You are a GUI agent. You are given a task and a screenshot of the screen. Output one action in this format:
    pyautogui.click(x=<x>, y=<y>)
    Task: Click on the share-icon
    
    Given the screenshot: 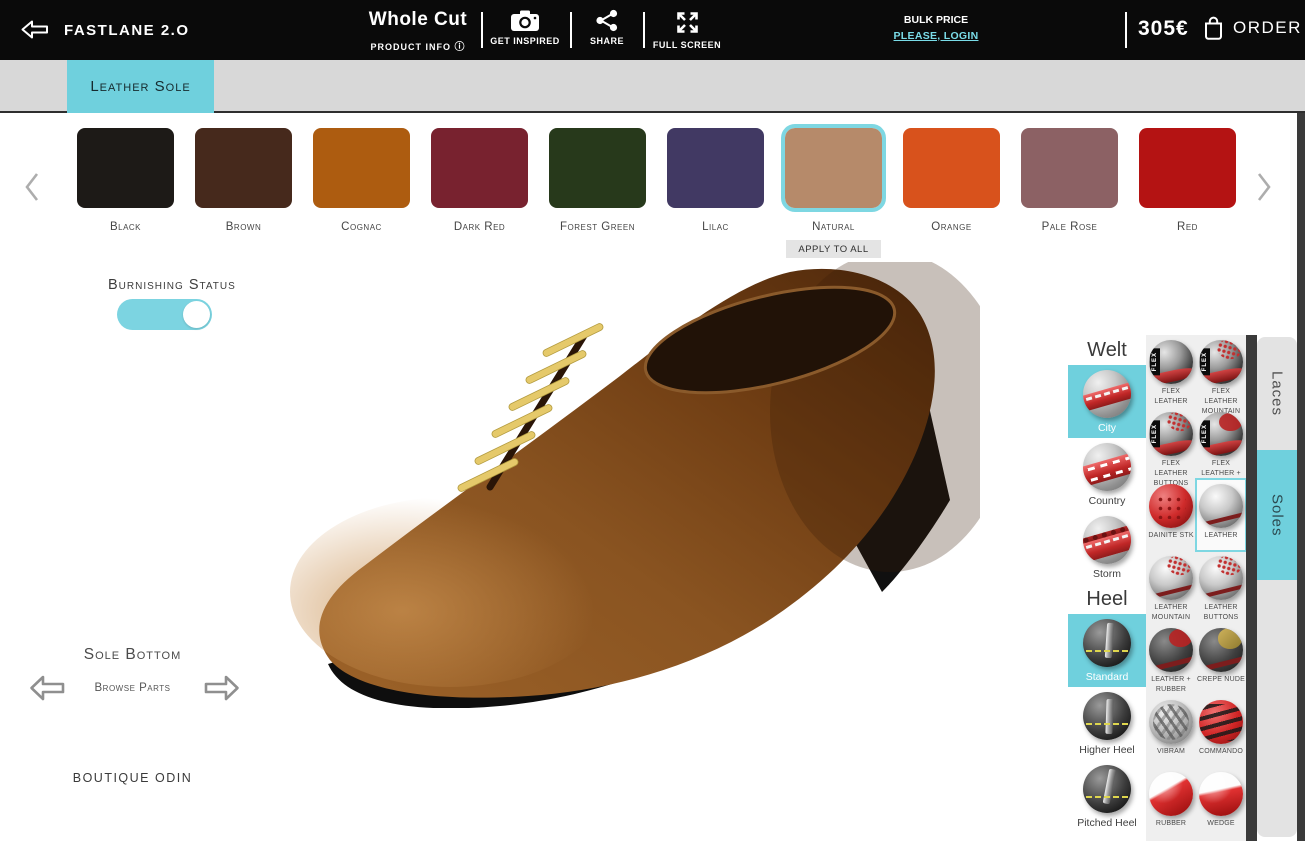 What is the action you would take?
    pyautogui.click(x=607, y=20)
    